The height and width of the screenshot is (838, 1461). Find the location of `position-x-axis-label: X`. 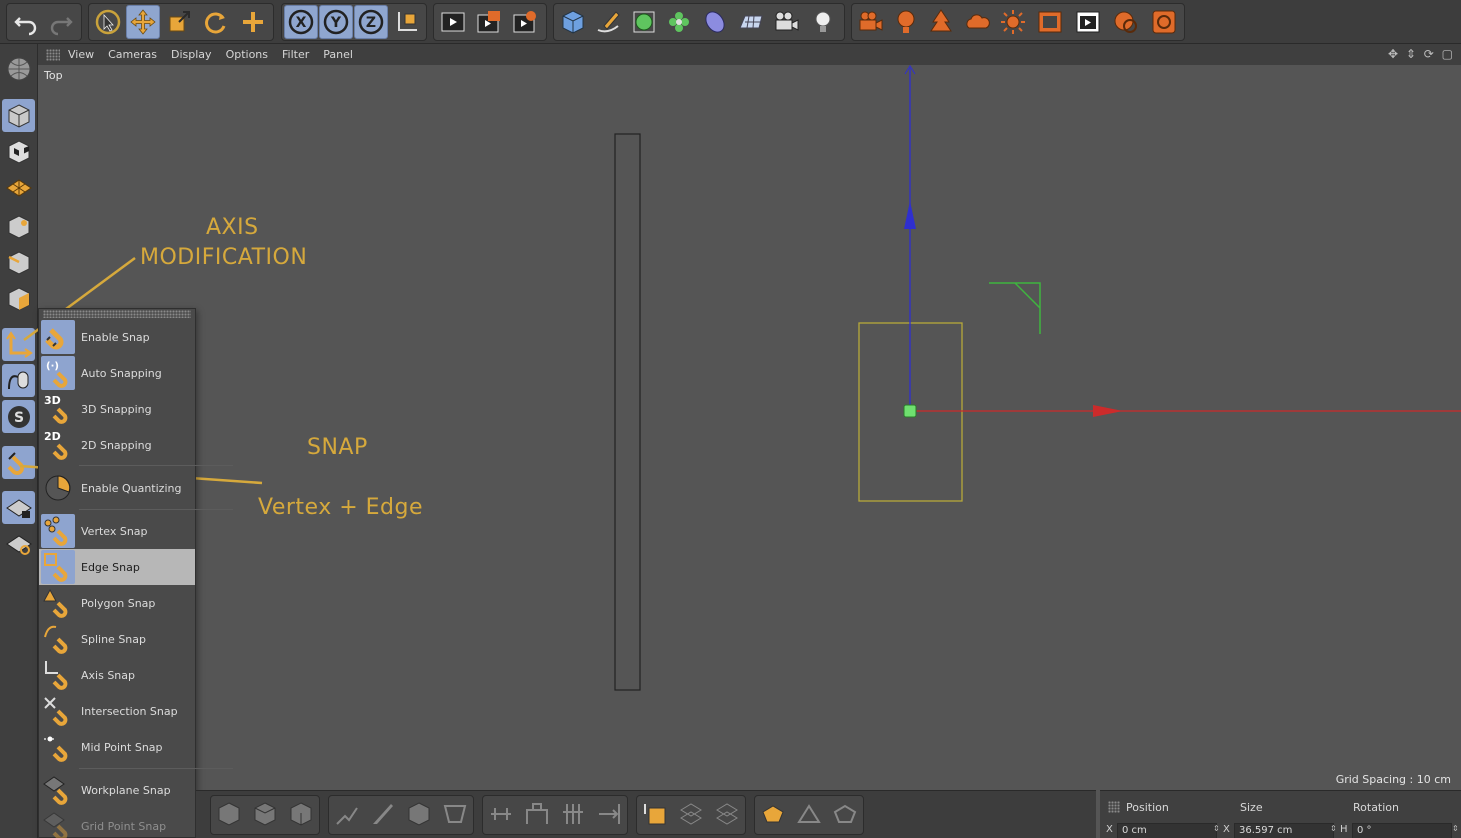

position-x-axis-label: X is located at coordinates (1109, 829).